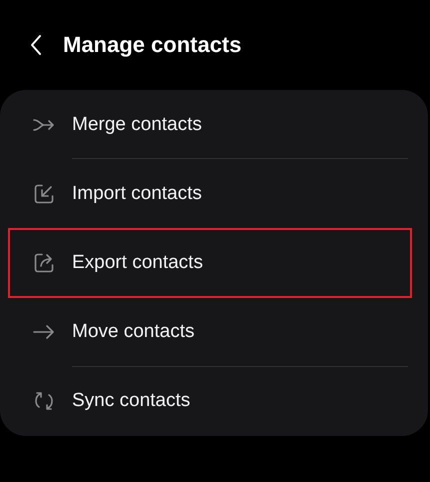  What do you see at coordinates (152, 45) in the screenshot?
I see `page-title: Manage contacts` at bounding box center [152, 45].